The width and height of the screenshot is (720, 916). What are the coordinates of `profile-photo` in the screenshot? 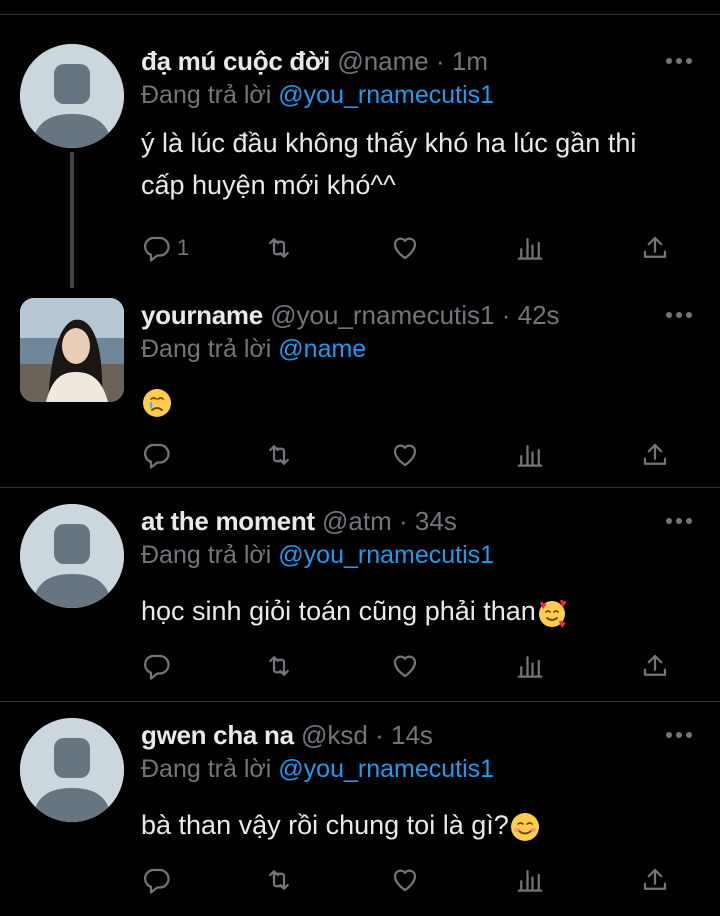 It's located at (72, 350).